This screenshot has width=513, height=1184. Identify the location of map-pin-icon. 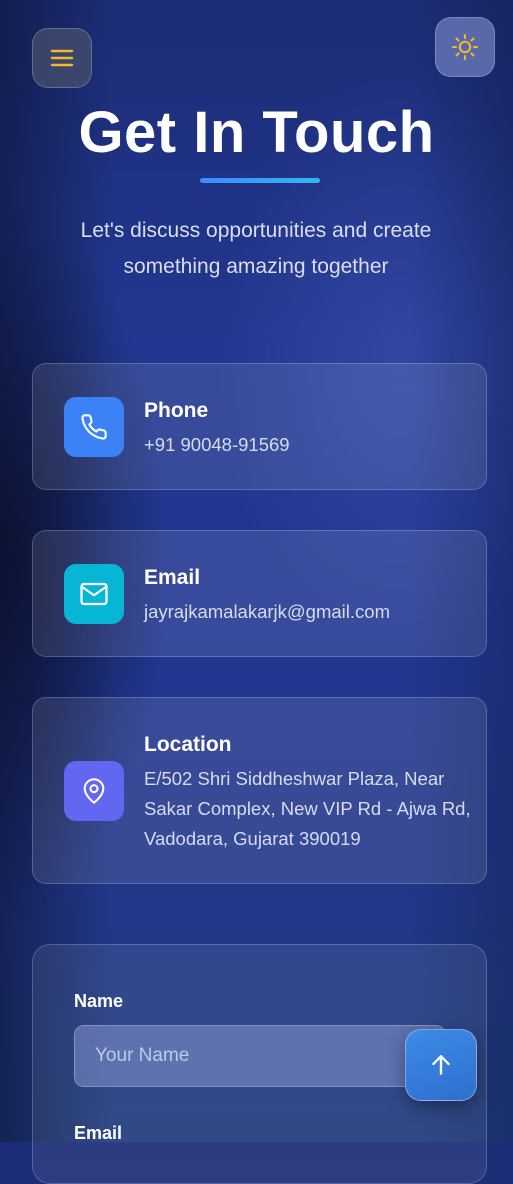
(94, 791).